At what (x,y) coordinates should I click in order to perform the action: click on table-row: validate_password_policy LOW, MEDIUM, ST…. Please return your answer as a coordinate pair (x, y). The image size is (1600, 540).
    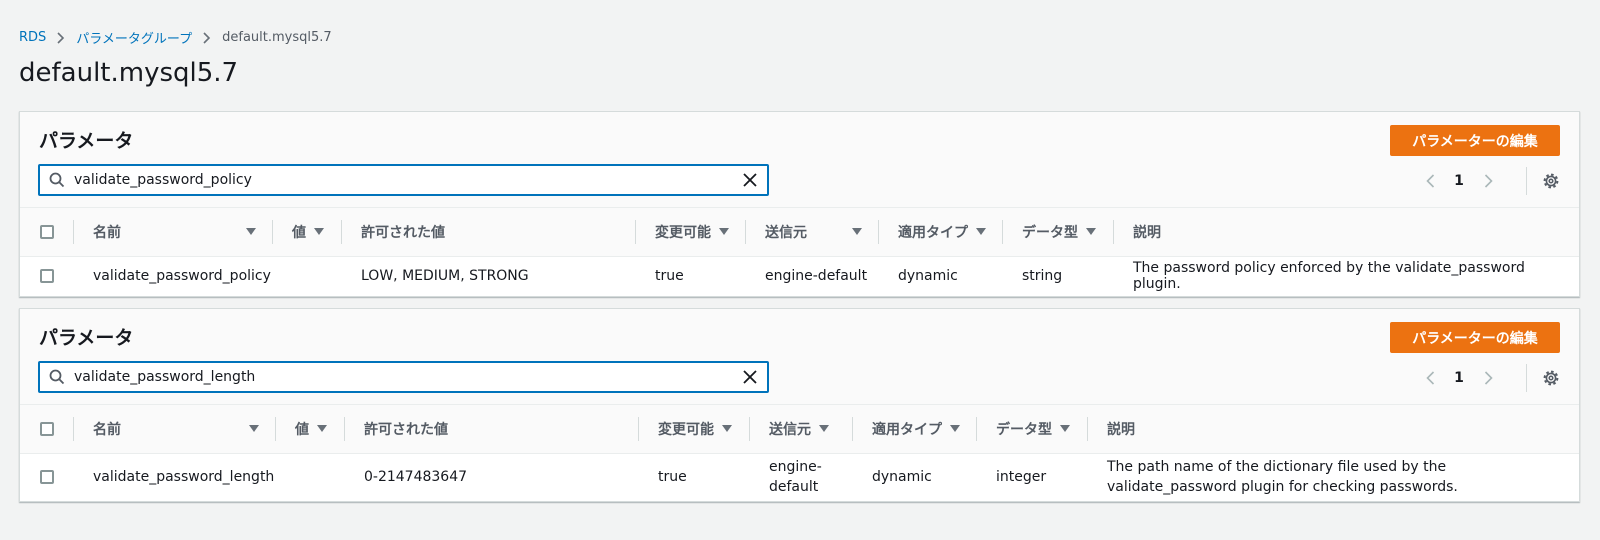
    Looking at the image, I should click on (799, 276).